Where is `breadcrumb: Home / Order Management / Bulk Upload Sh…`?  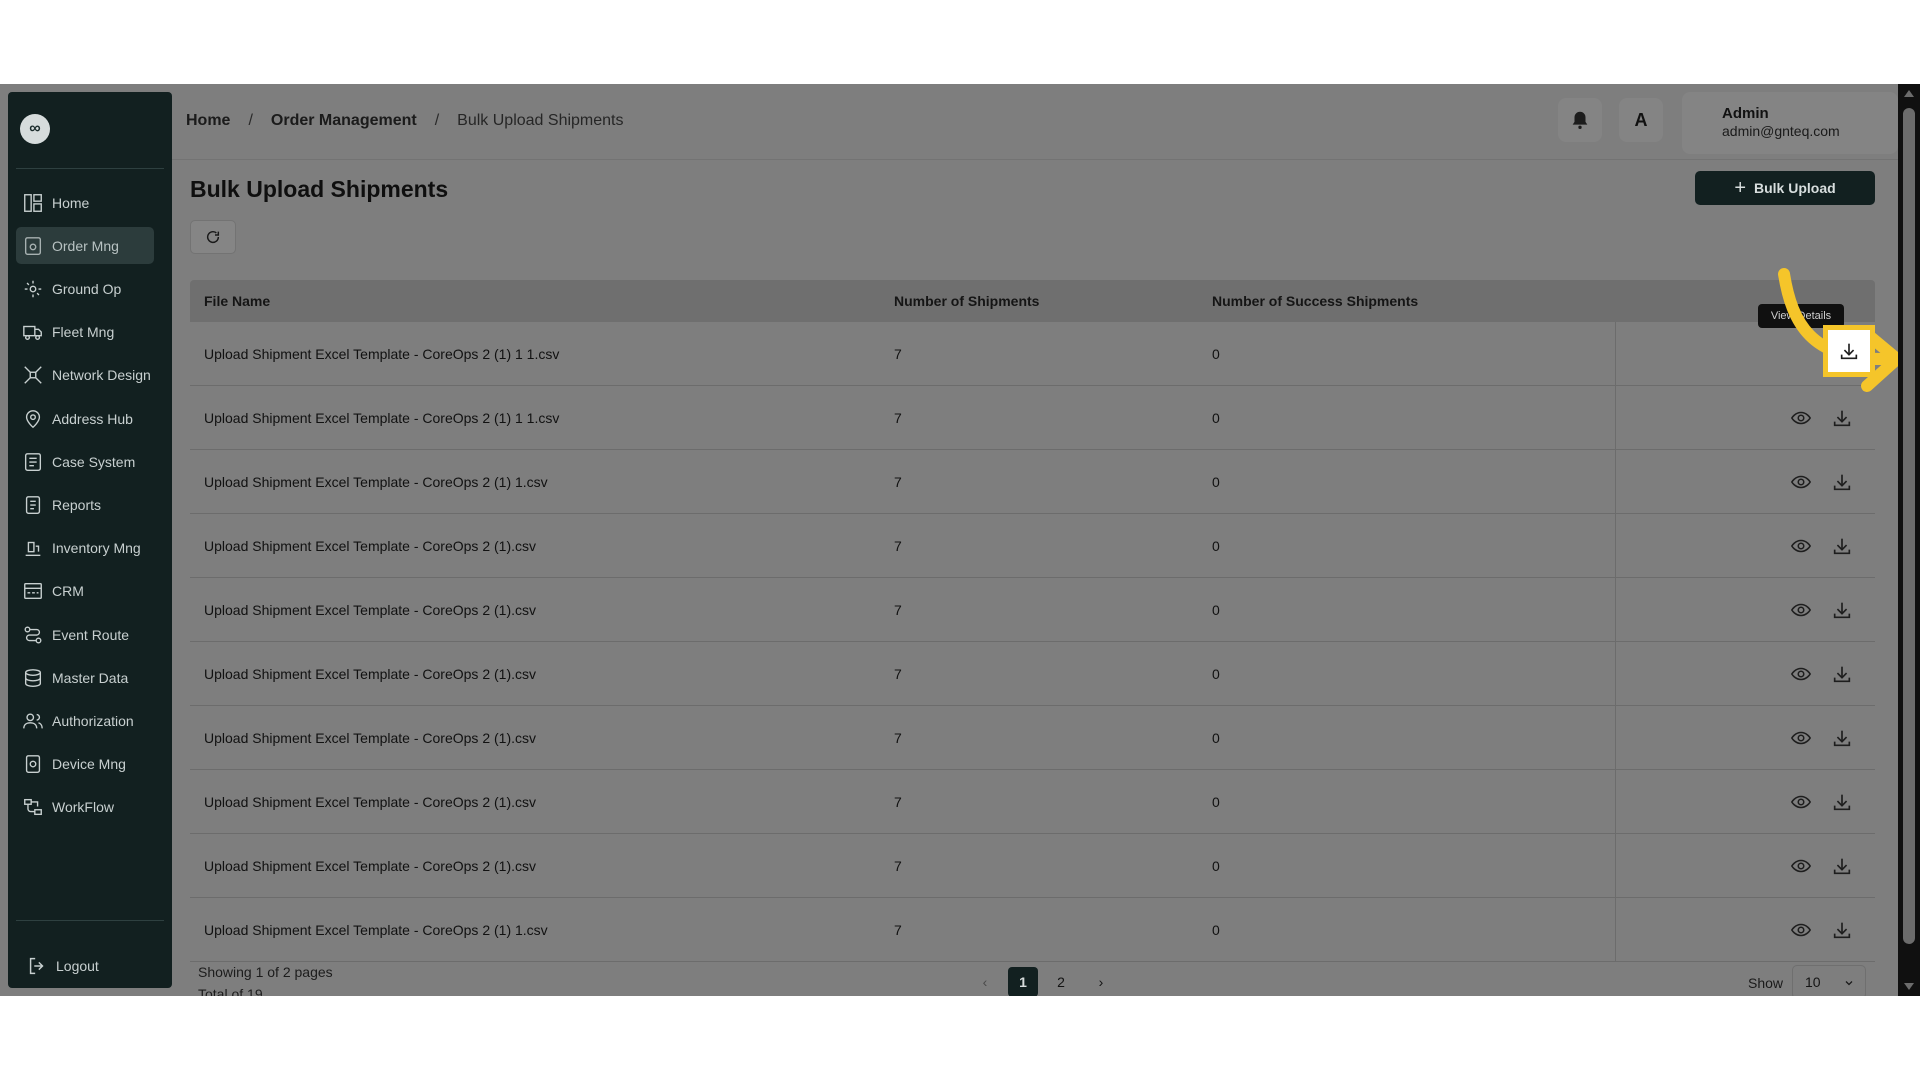 breadcrumb: Home / Order Management / Bulk Upload Sh… is located at coordinates (404, 121).